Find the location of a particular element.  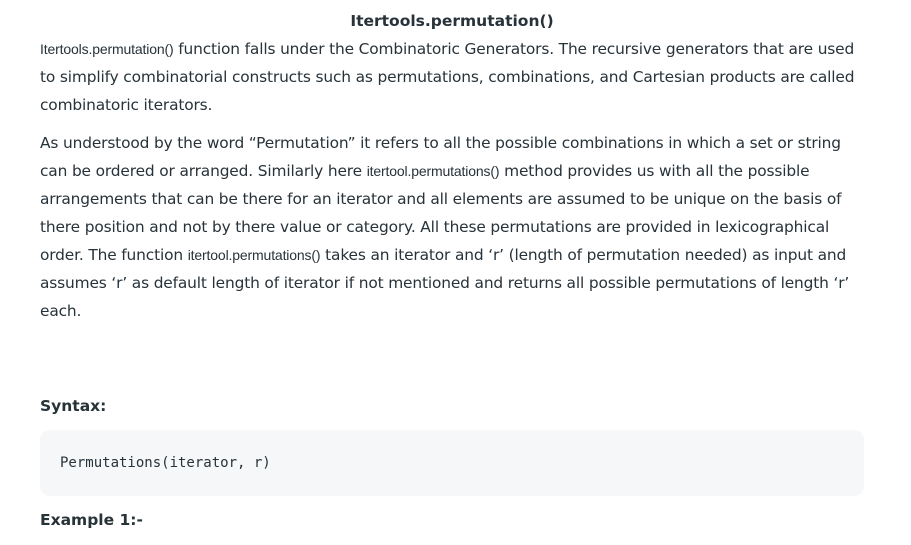

article-title: Itertools.permutation() is located at coordinates (452, 21).